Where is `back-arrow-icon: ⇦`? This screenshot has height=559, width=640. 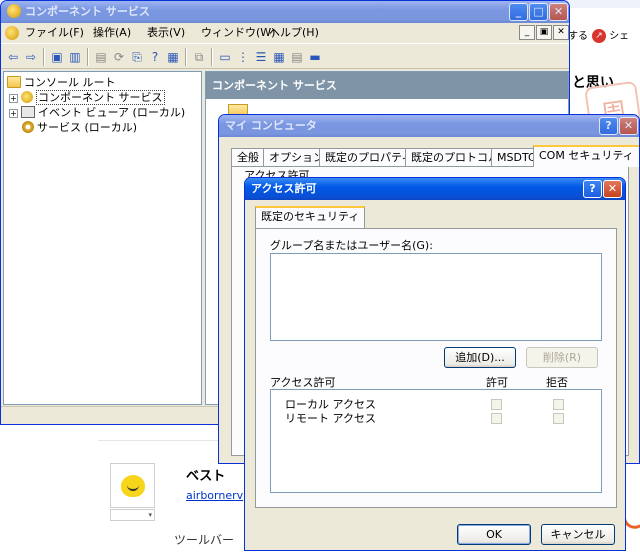 back-arrow-icon: ⇦ is located at coordinates (13, 57).